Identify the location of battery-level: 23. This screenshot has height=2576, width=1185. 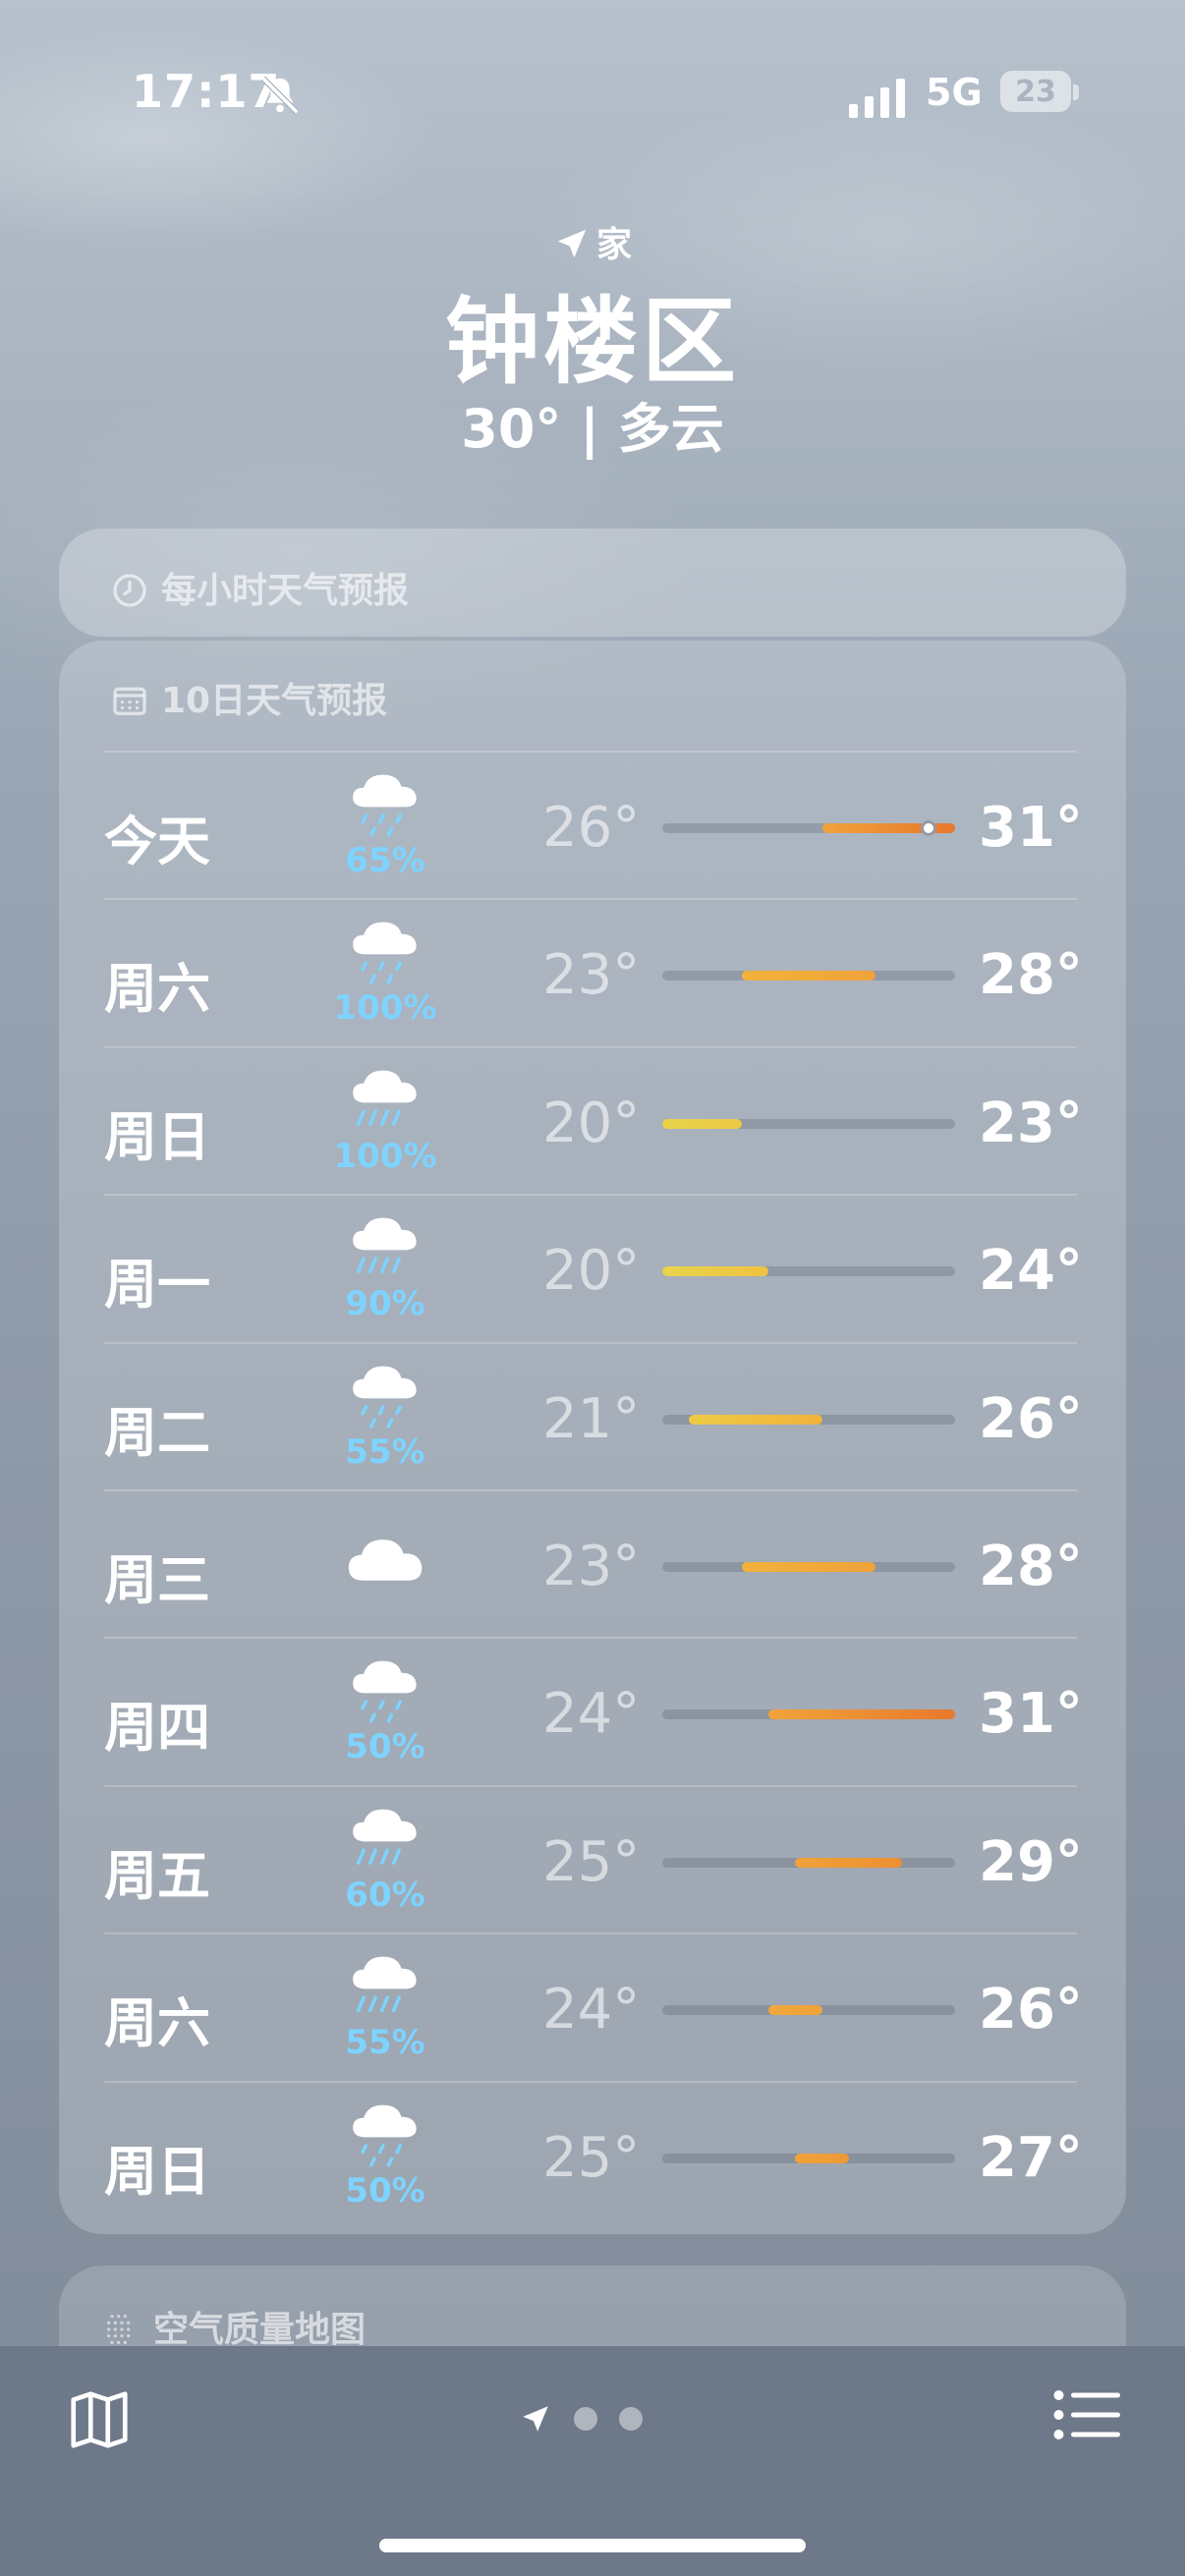
(1035, 91).